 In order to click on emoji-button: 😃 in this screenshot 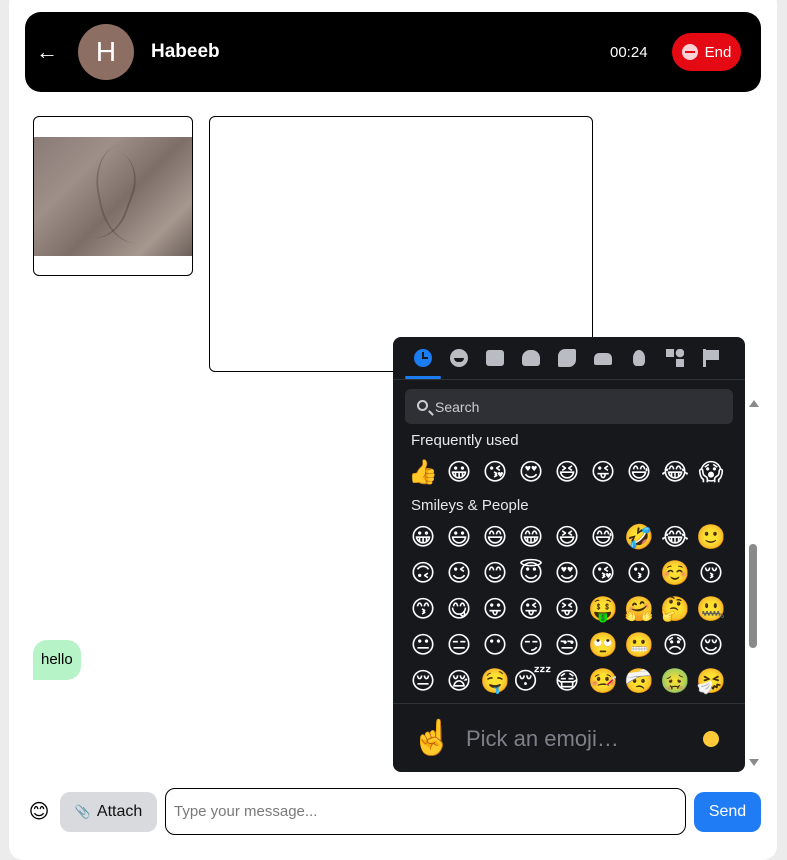, I will do `click(459, 537)`.